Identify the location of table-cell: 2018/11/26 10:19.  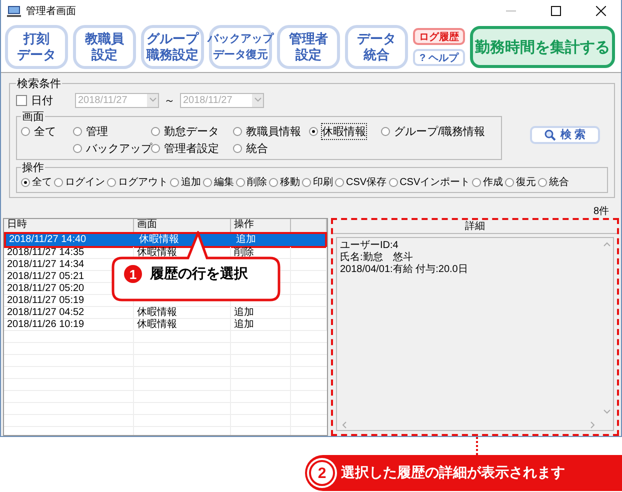
(69, 325).